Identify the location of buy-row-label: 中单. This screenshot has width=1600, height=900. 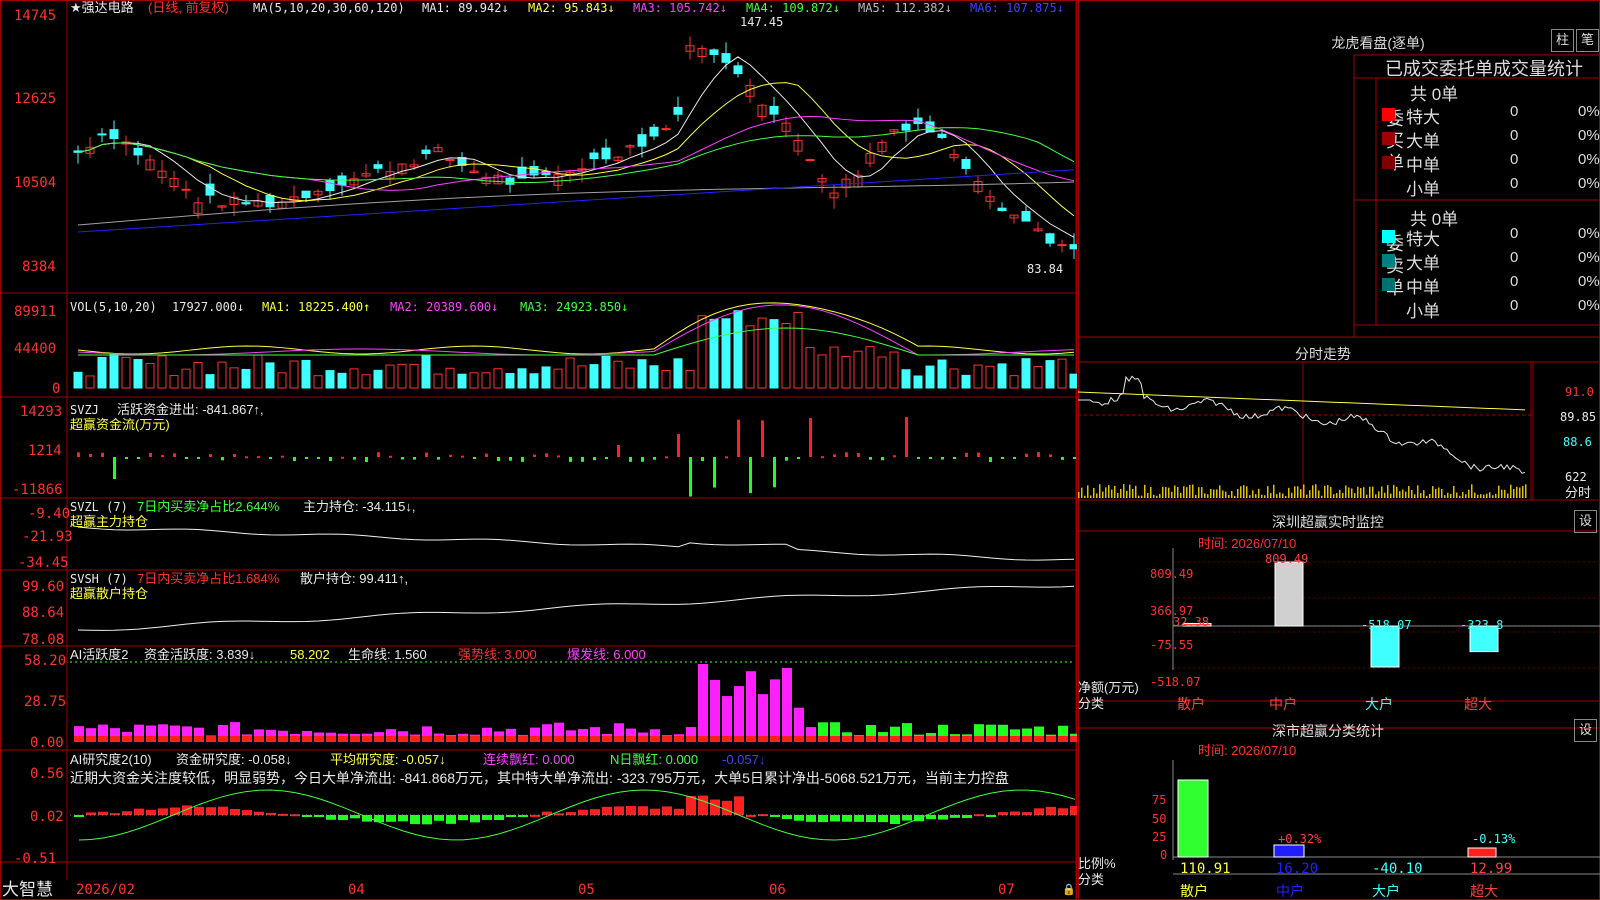
(1423, 165).